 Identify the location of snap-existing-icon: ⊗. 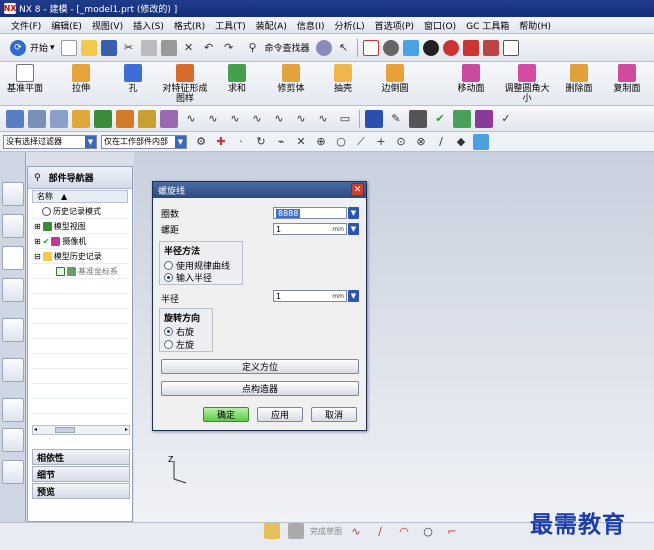
(421, 142).